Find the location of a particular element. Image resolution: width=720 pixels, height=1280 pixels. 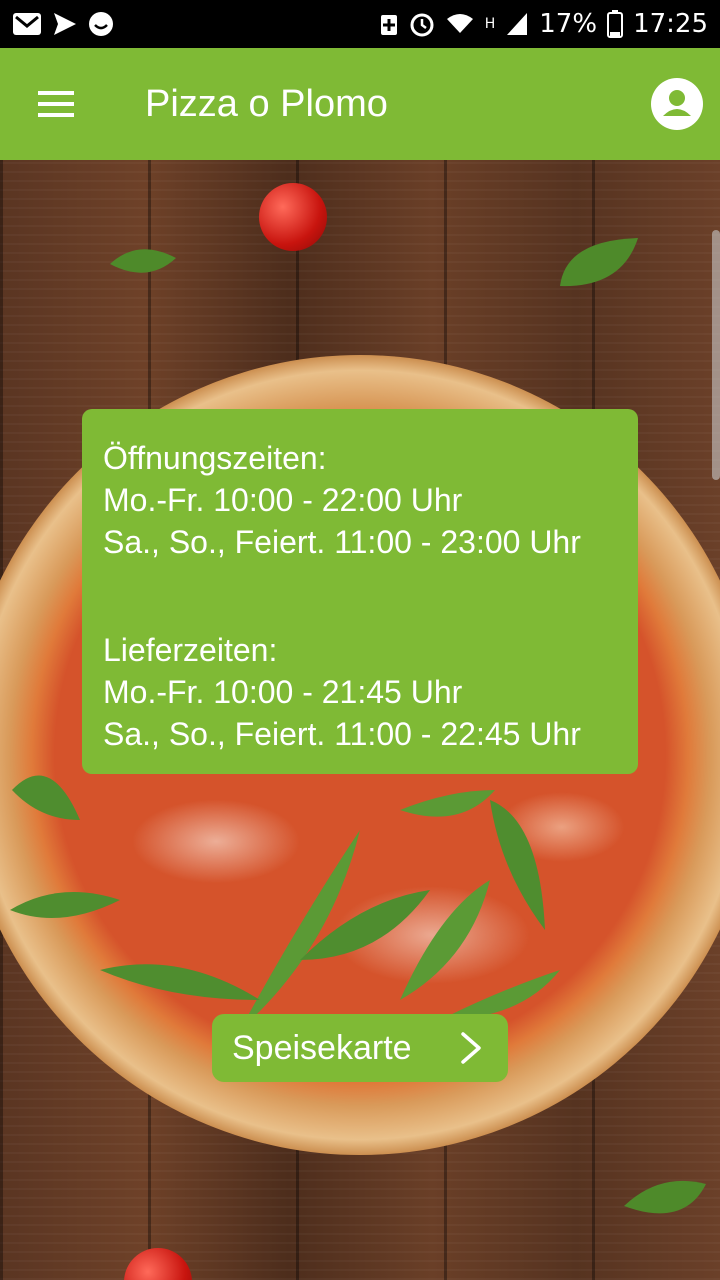

battery-saver-icon is located at coordinates (388, 25).